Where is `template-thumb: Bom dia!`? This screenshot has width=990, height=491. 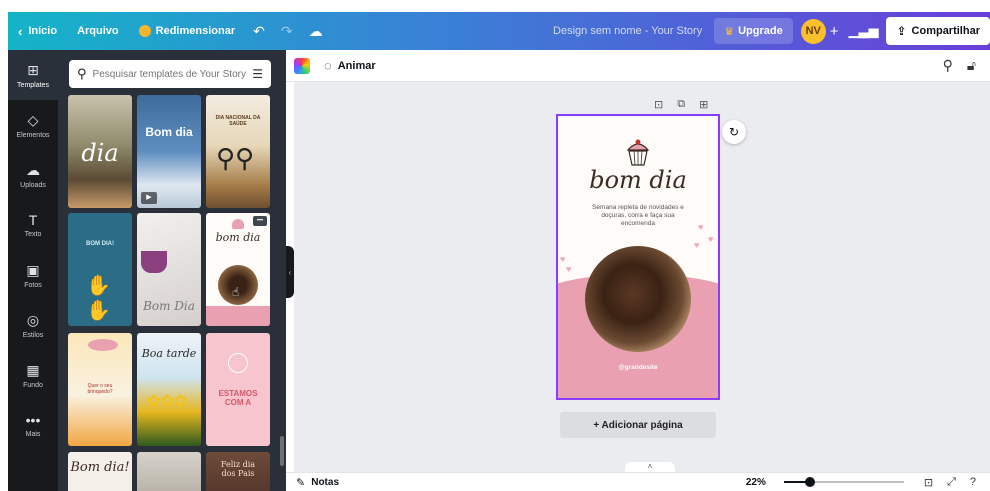 template-thumb: Bom dia! is located at coordinates (100, 471).